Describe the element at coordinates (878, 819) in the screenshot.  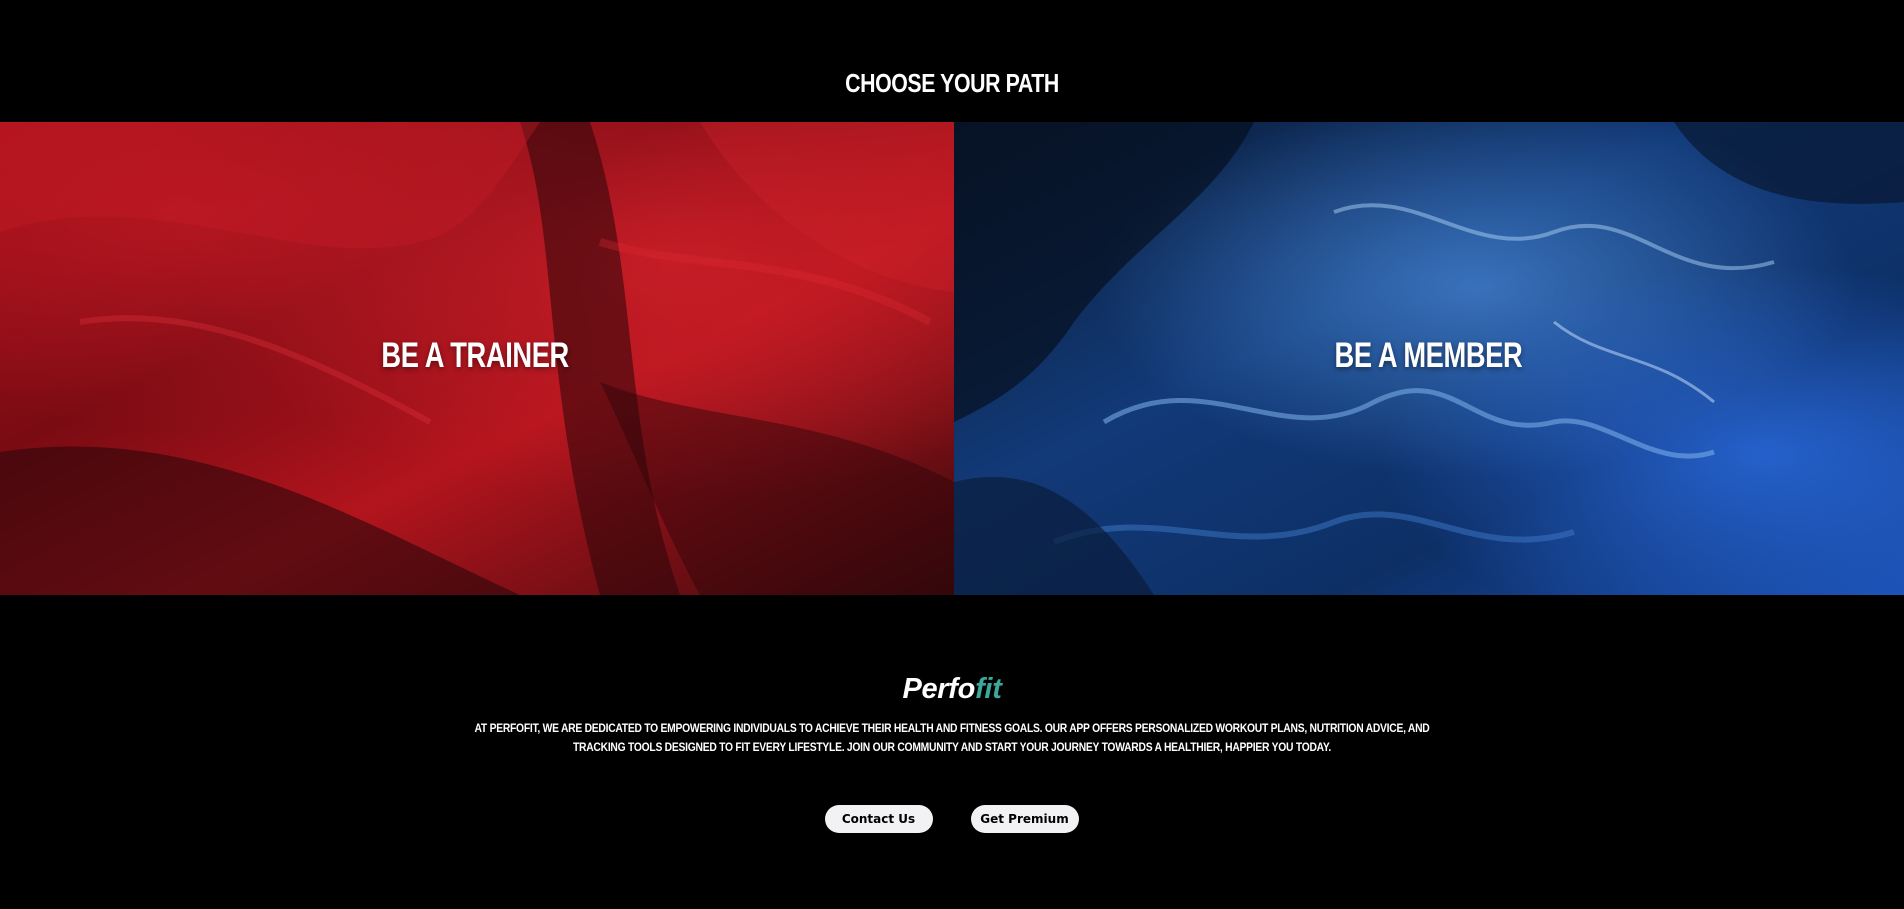
I see `contact-us-button: Contact Us` at that location.